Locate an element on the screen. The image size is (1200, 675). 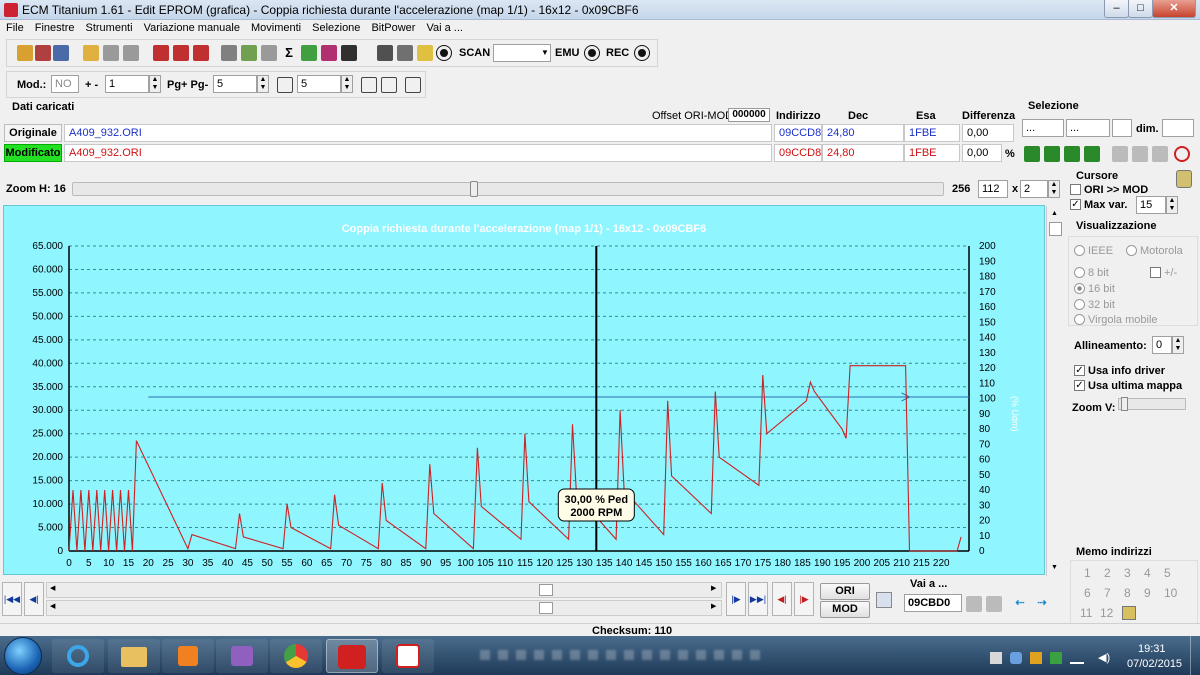
step-field: 5 is located at coordinates (319, 84).